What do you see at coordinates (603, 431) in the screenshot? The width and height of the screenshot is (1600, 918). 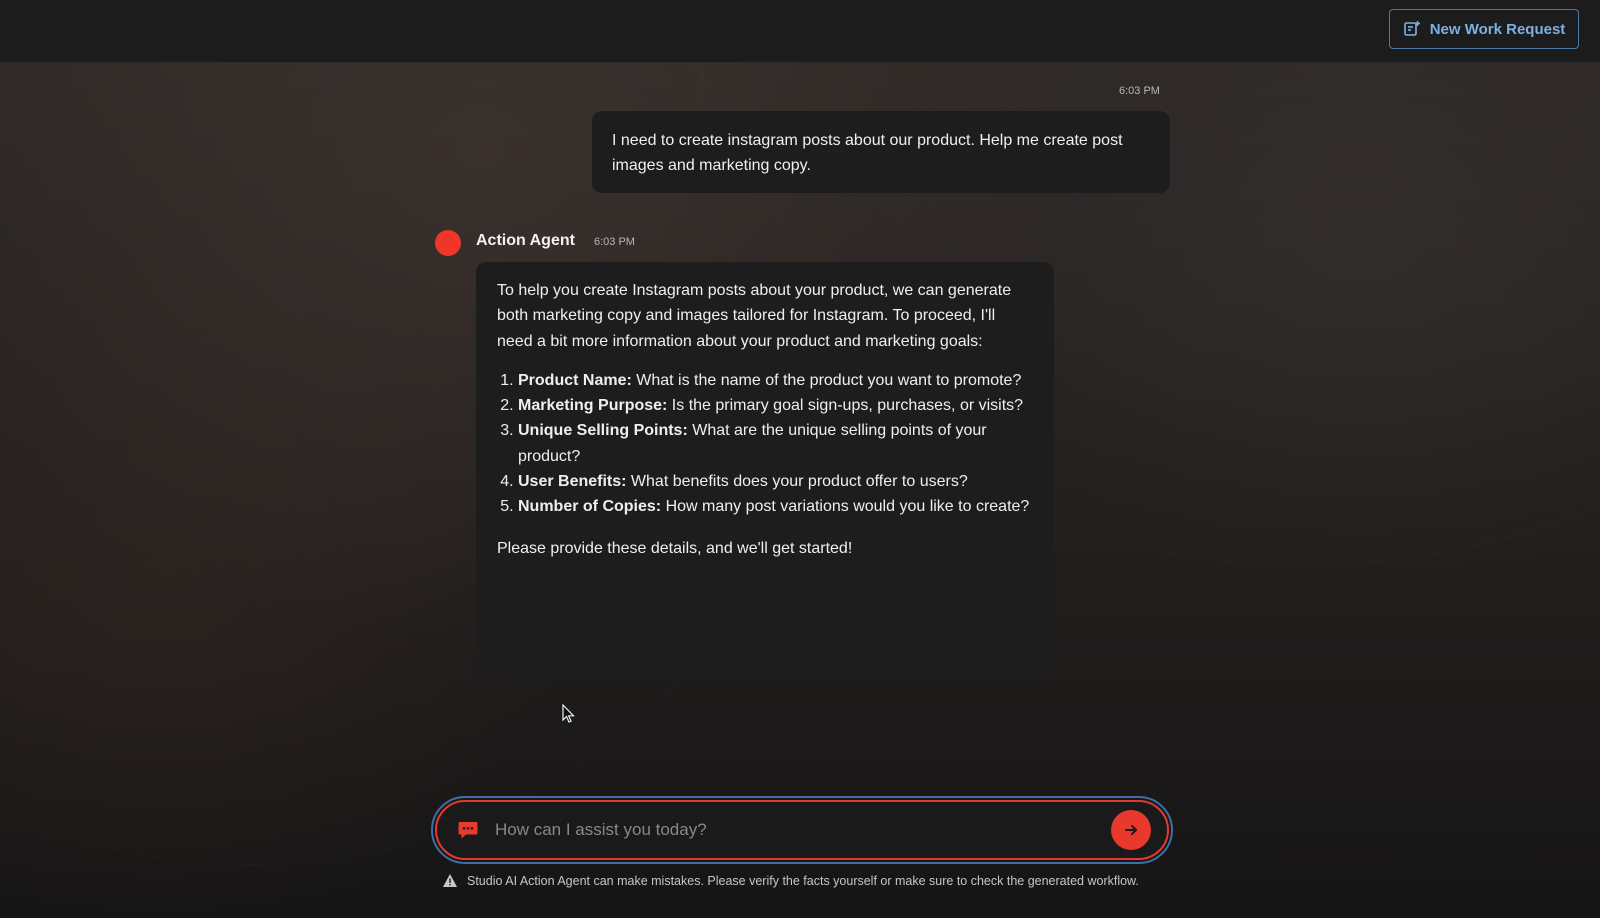 I see `list-item-label: Unique Selling Points:` at bounding box center [603, 431].